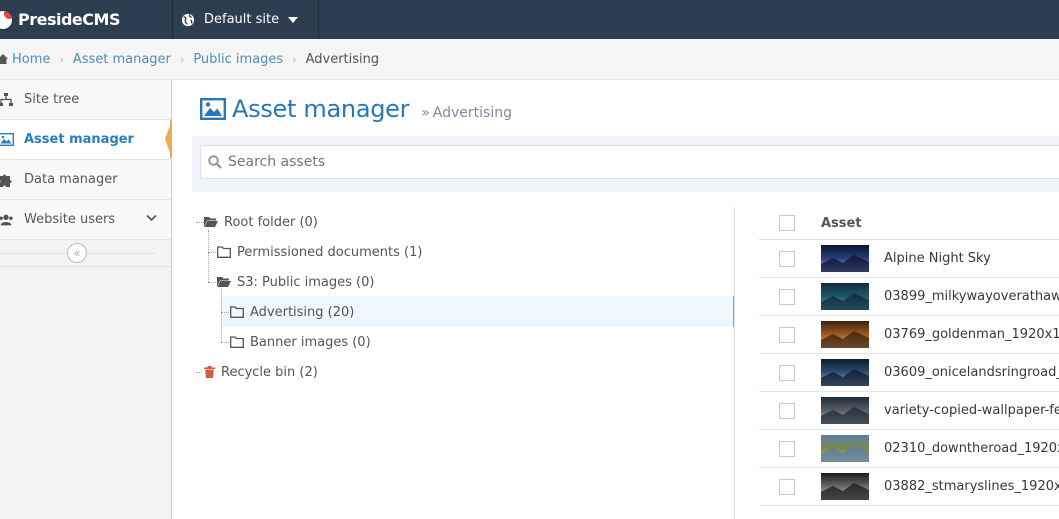  I want to click on home-icon, so click(4, 59).